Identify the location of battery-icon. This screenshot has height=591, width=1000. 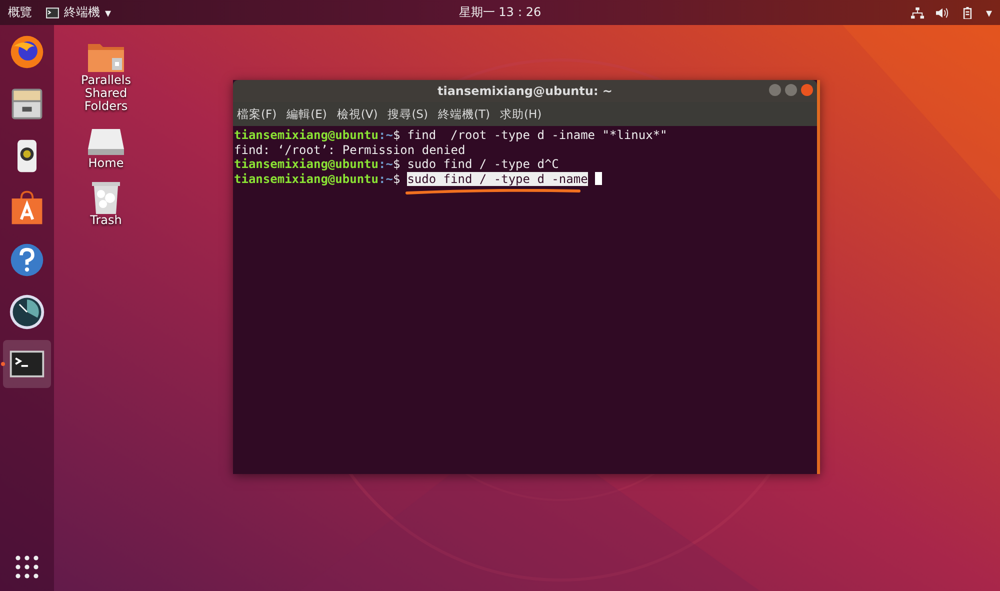
(967, 12).